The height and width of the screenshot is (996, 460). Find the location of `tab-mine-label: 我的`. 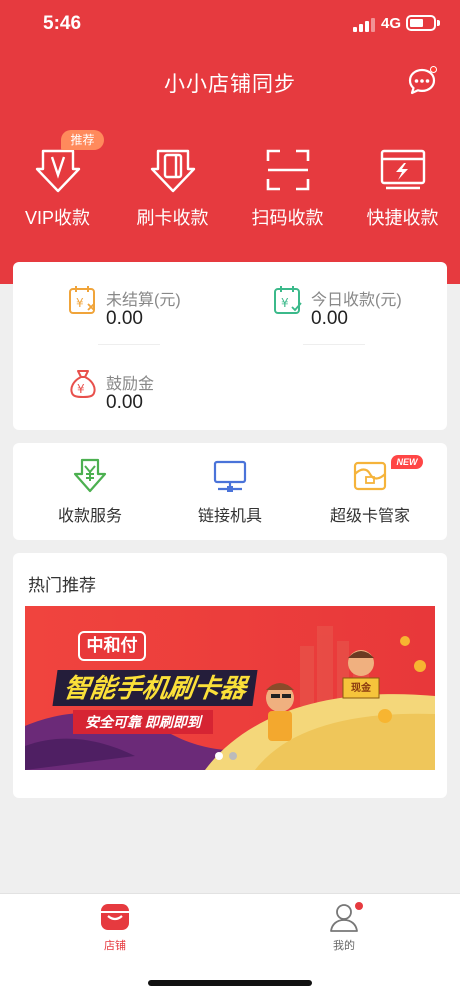

tab-mine-label: 我的 is located at coordinates (344, 946).